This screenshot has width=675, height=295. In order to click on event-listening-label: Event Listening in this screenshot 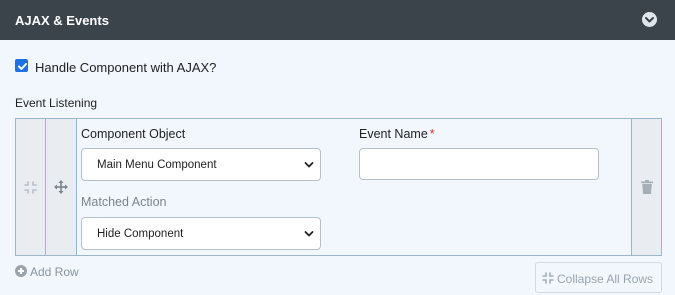, I will do `click(56, 103)`.